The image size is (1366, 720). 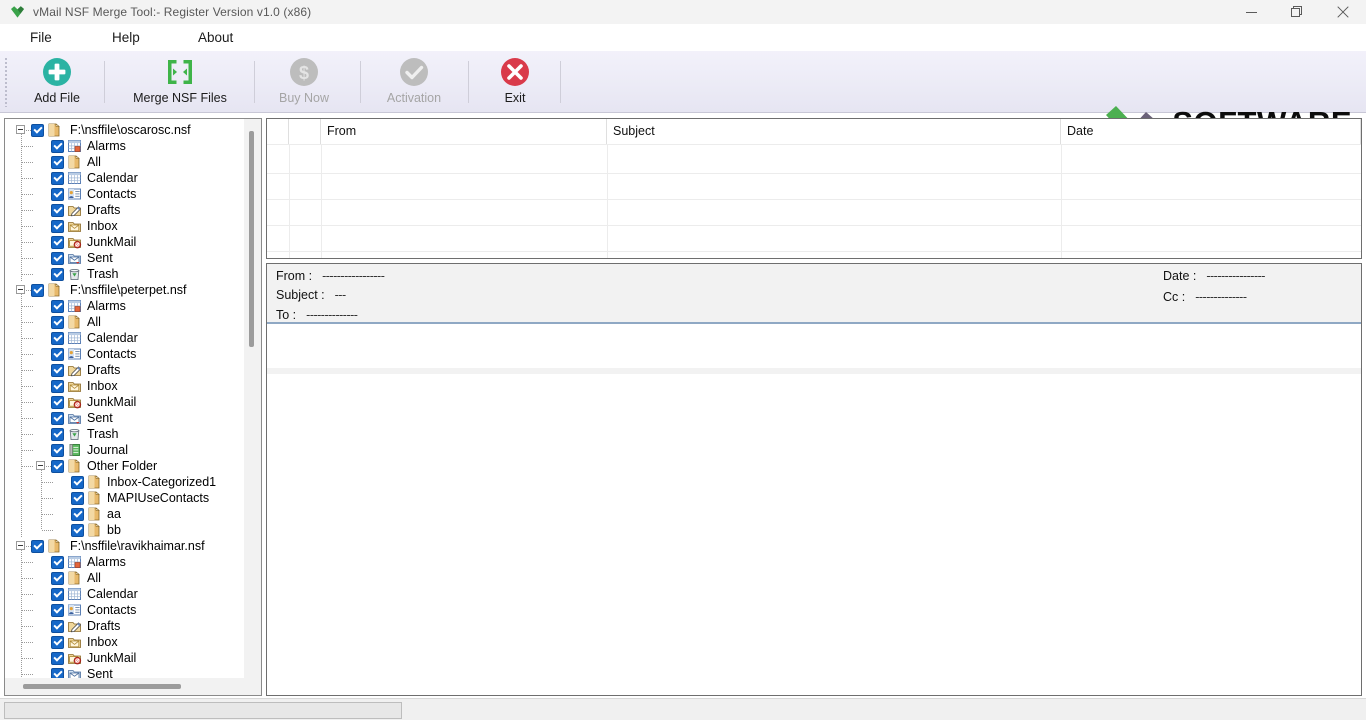 I want to click on tree-horizontal-scroll-thumb, so click(x=102, y=686).